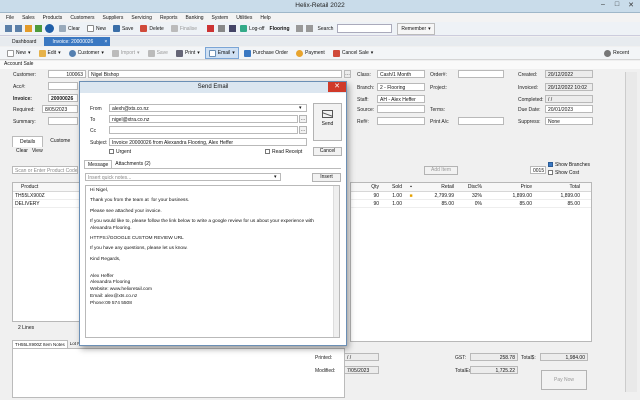 This screenshot has height=400, width=640. Describe the element at coordinates (8, 28) in the screenshot. I see `back-icon` at that location.